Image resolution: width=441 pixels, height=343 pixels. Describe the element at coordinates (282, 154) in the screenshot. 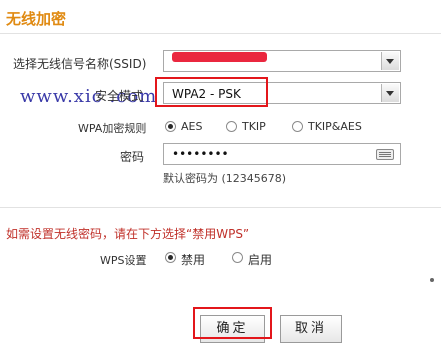

I see `password-field: ••••••••` at that location.